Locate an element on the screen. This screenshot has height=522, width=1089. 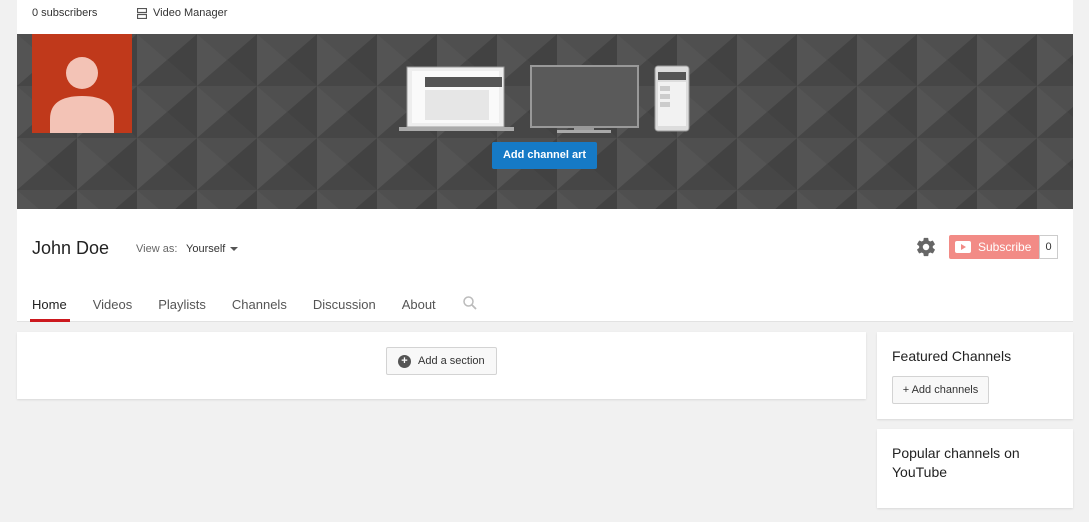
subscribe-label: Subscribe is located at coordinates (1005, 247).